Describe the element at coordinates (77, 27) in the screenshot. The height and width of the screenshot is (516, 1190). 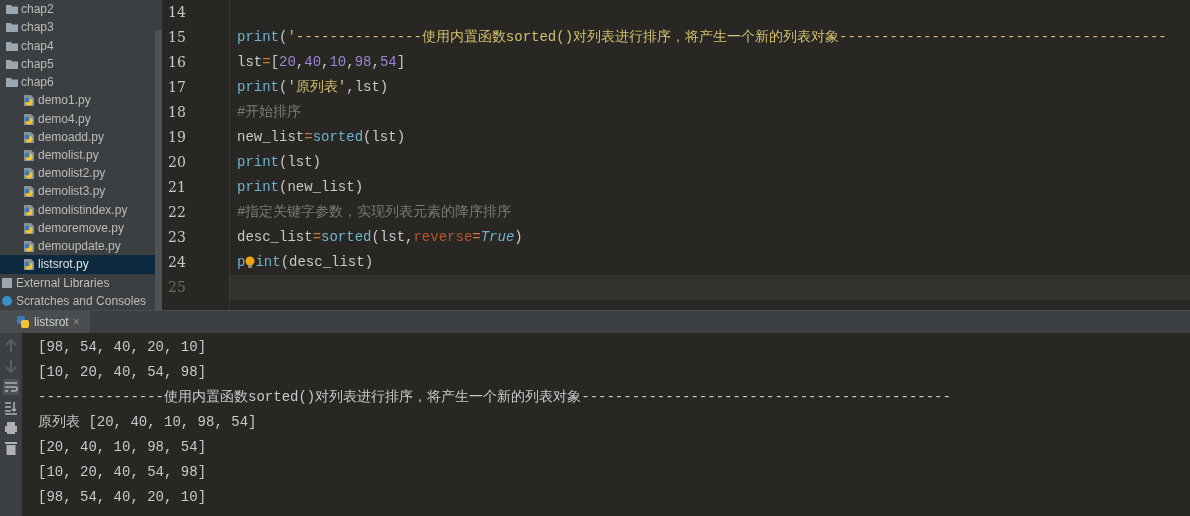
I see `tree-item: chap3` at that location.